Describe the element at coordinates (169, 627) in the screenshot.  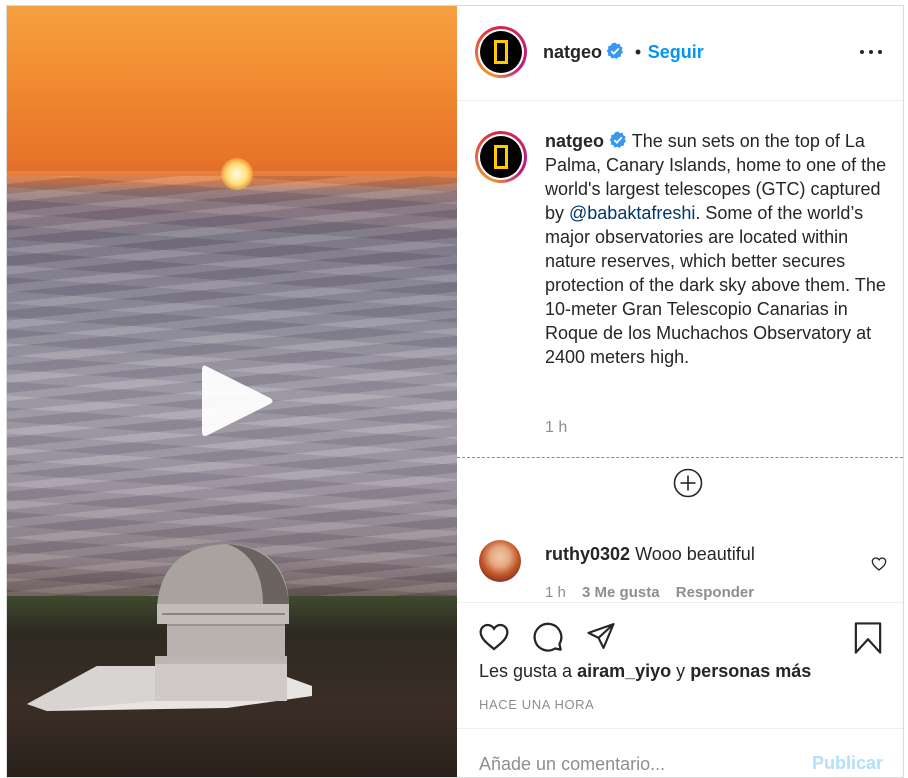
I see `observatory-dome` at that location.